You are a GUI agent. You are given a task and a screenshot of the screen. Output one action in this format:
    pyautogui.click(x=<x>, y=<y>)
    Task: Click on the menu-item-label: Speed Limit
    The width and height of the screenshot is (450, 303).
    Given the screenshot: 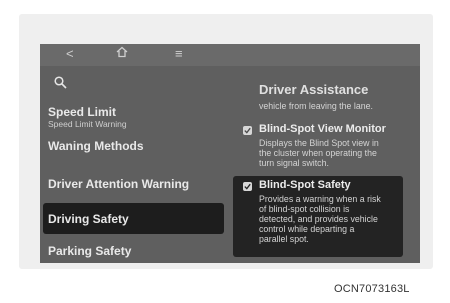 What is the action you would take?
    pyautogui.click(x=82, y=112)
    